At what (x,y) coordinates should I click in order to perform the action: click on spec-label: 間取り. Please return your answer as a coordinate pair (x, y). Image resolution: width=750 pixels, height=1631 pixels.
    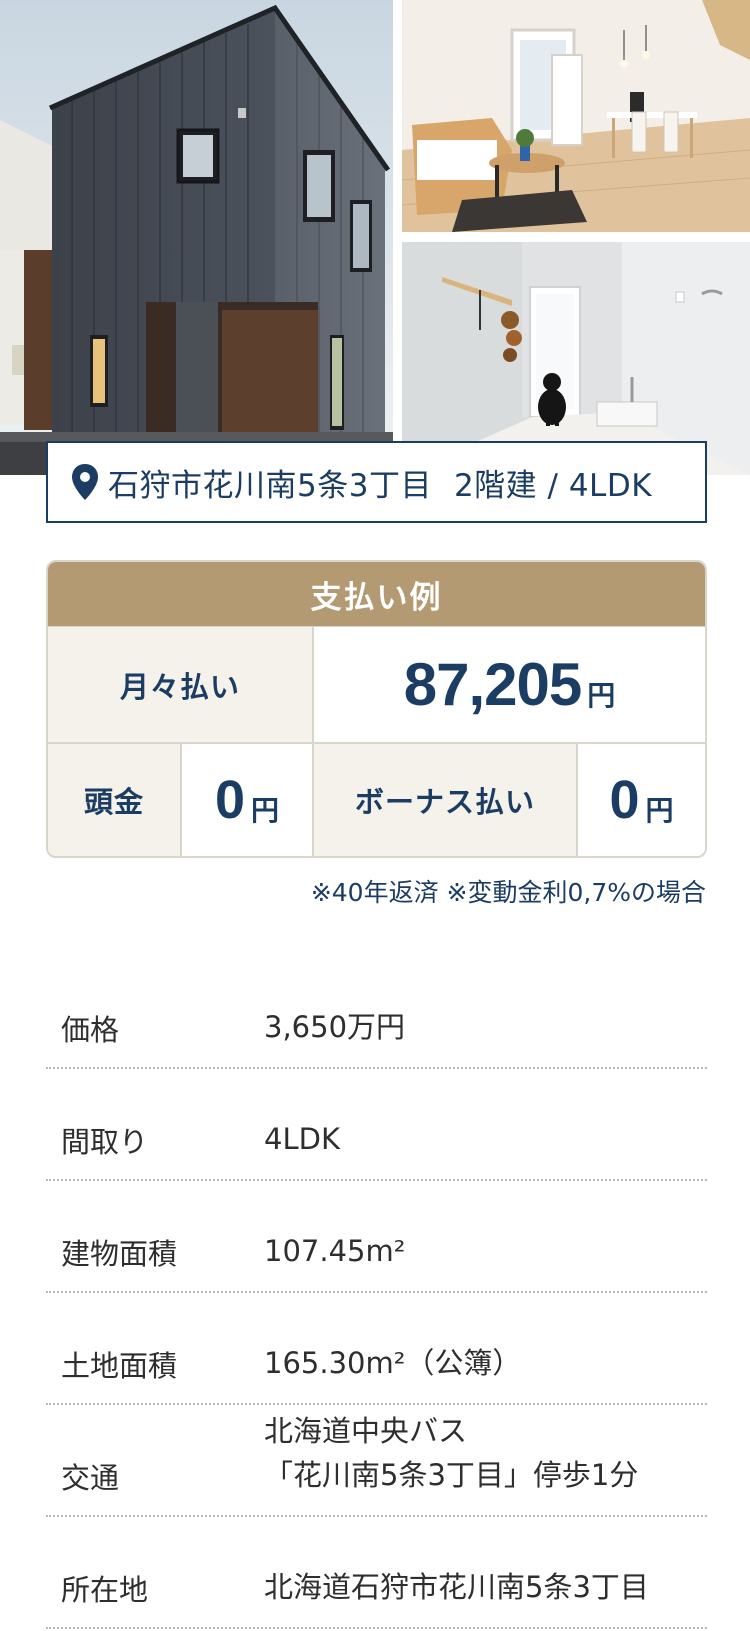
    Looking at the image, I should click on (105, 1142).